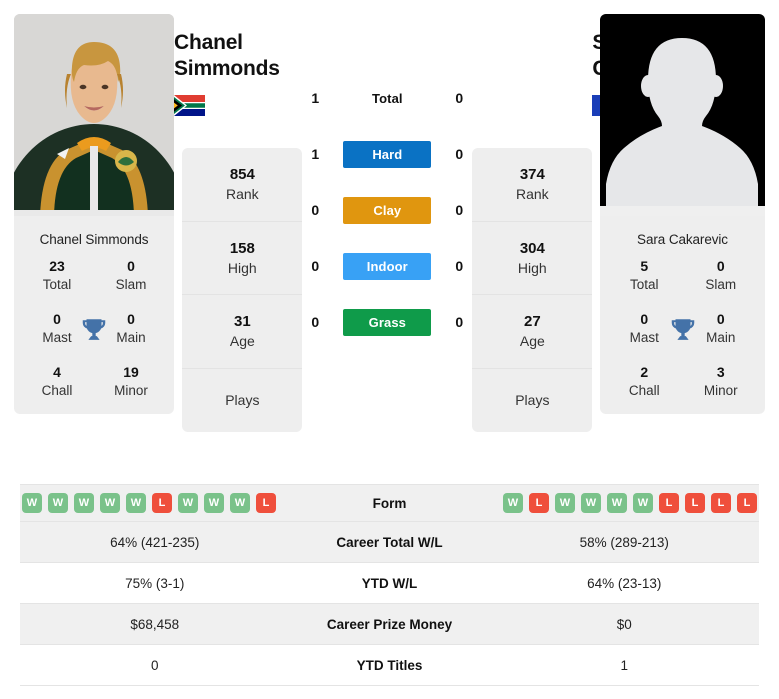 Image resolution: width=779 pixels, height=699 pixels. I want to click on left-titles-chall-label: Chall, so click(57, 391).